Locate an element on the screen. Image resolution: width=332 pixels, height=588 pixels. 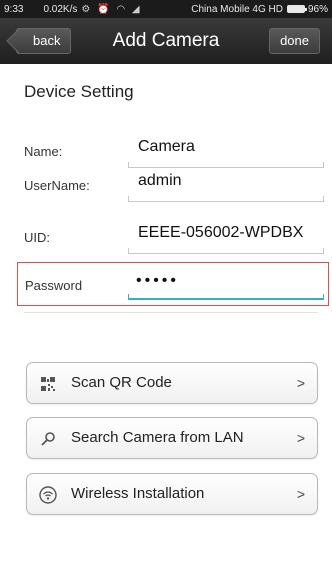
divider is located at coordinates (171, 312).